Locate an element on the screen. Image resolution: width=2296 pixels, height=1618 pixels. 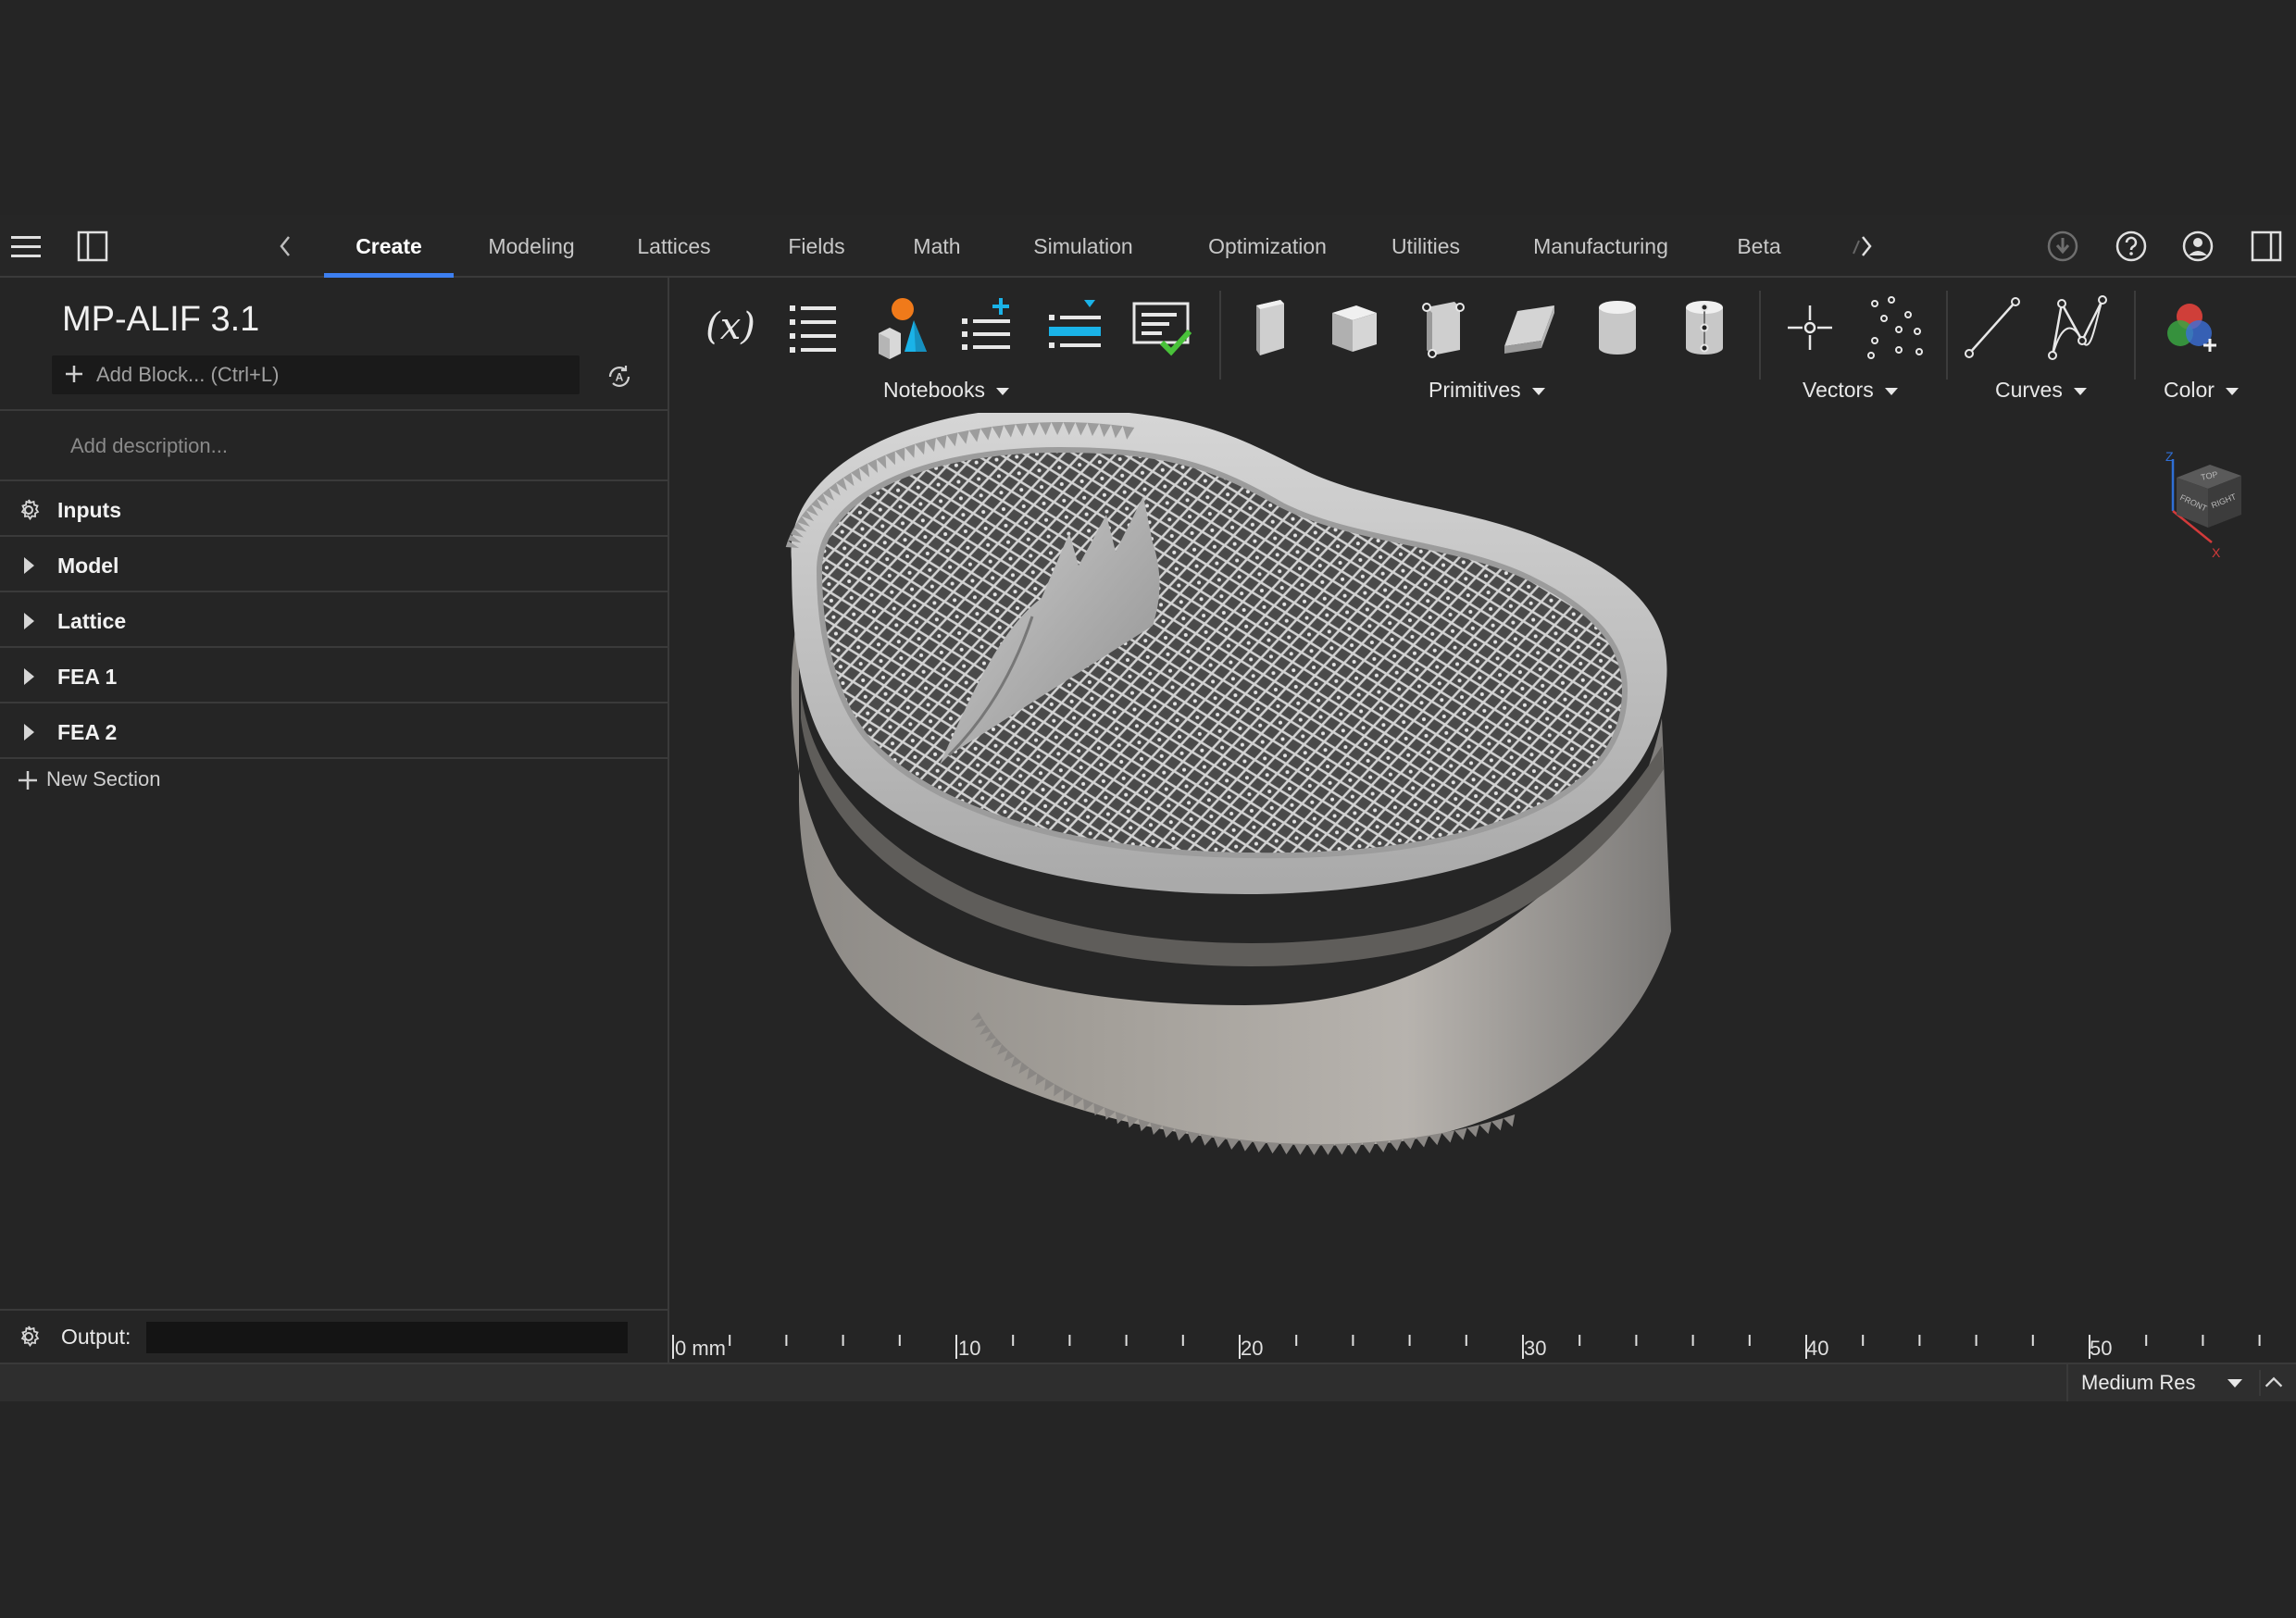
tab-fields: Fields is located at coordinates (816, 245).